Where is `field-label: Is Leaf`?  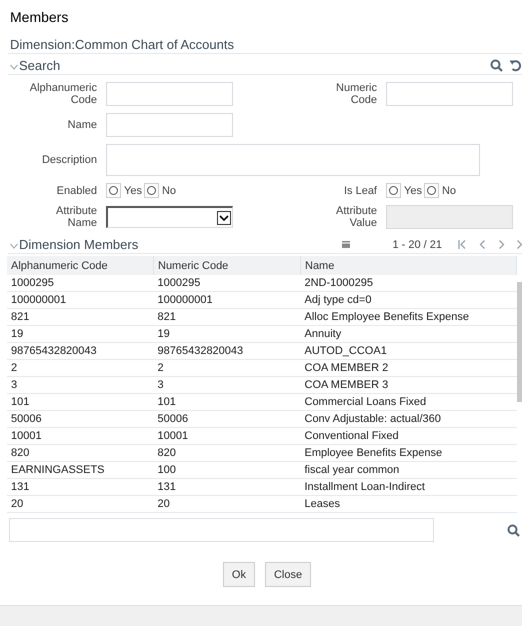 field-label: Is Leaf is located at coordinates (359, 190).